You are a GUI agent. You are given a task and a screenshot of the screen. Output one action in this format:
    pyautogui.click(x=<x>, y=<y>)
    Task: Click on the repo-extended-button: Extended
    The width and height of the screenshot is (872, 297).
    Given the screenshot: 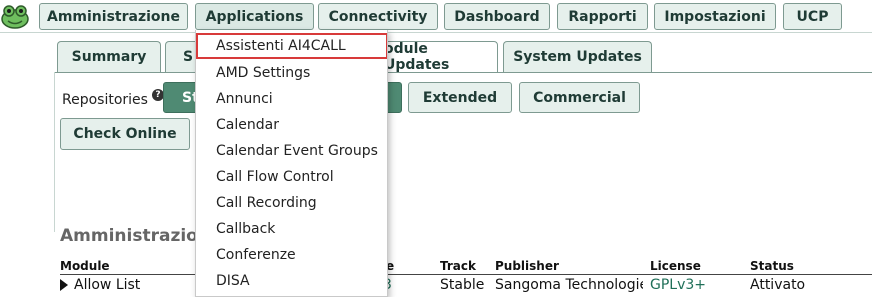 What is the action you would take?
    pyautogui.click(x=460, y=97)
    